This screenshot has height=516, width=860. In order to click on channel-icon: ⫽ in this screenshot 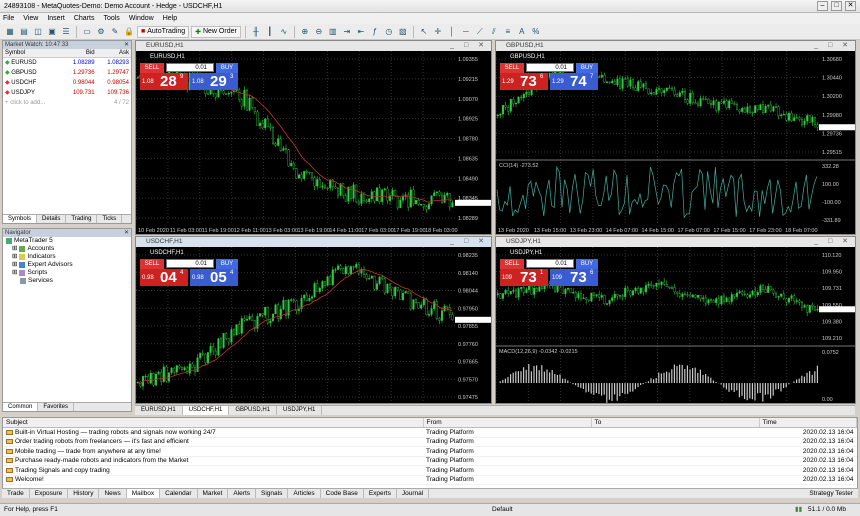, I will do `click(494, 31)`.